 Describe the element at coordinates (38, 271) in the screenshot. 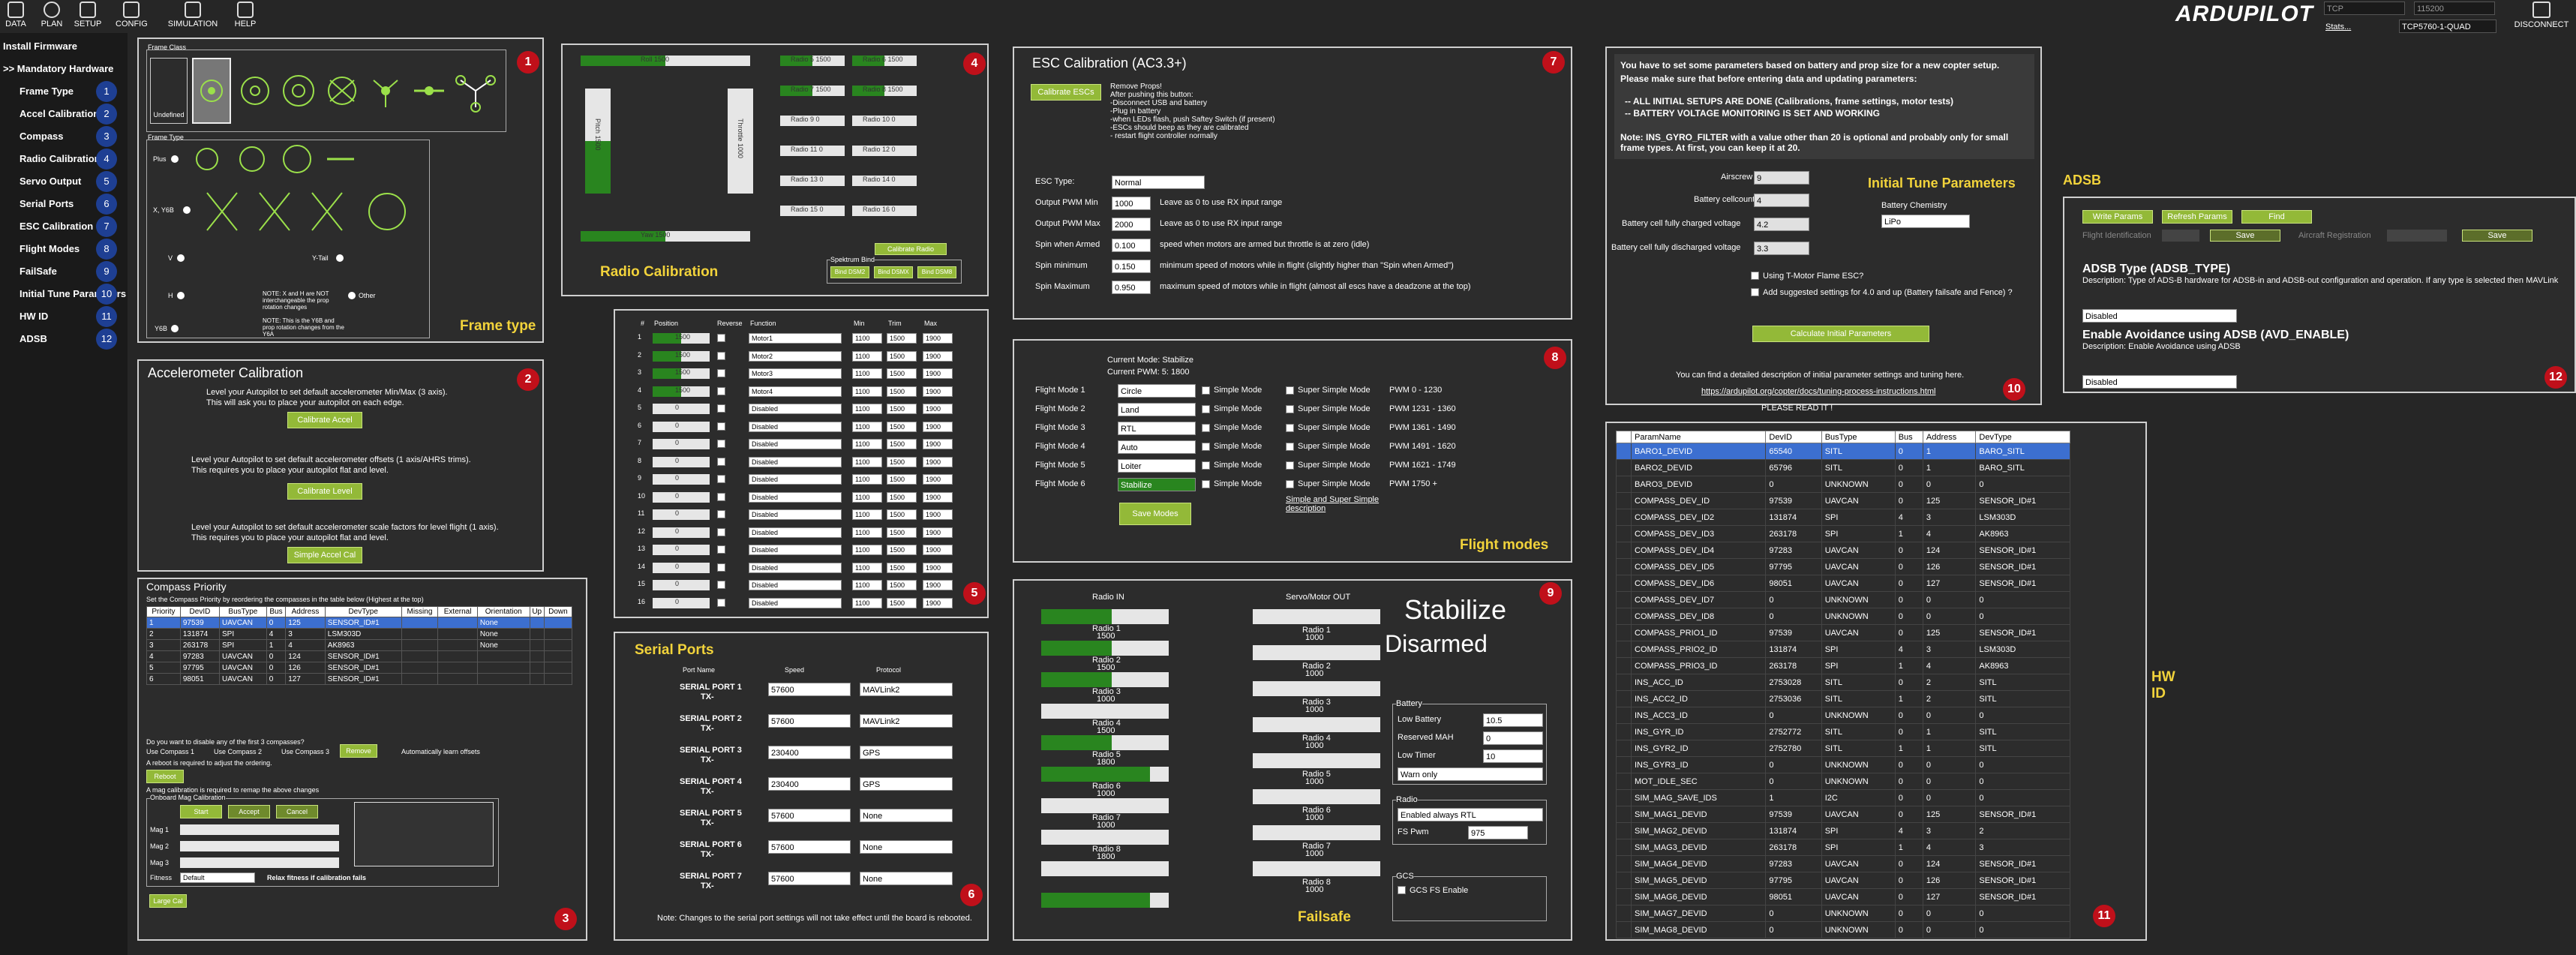

I see `sidebar-item-failsafe: FailSafe` at that location.